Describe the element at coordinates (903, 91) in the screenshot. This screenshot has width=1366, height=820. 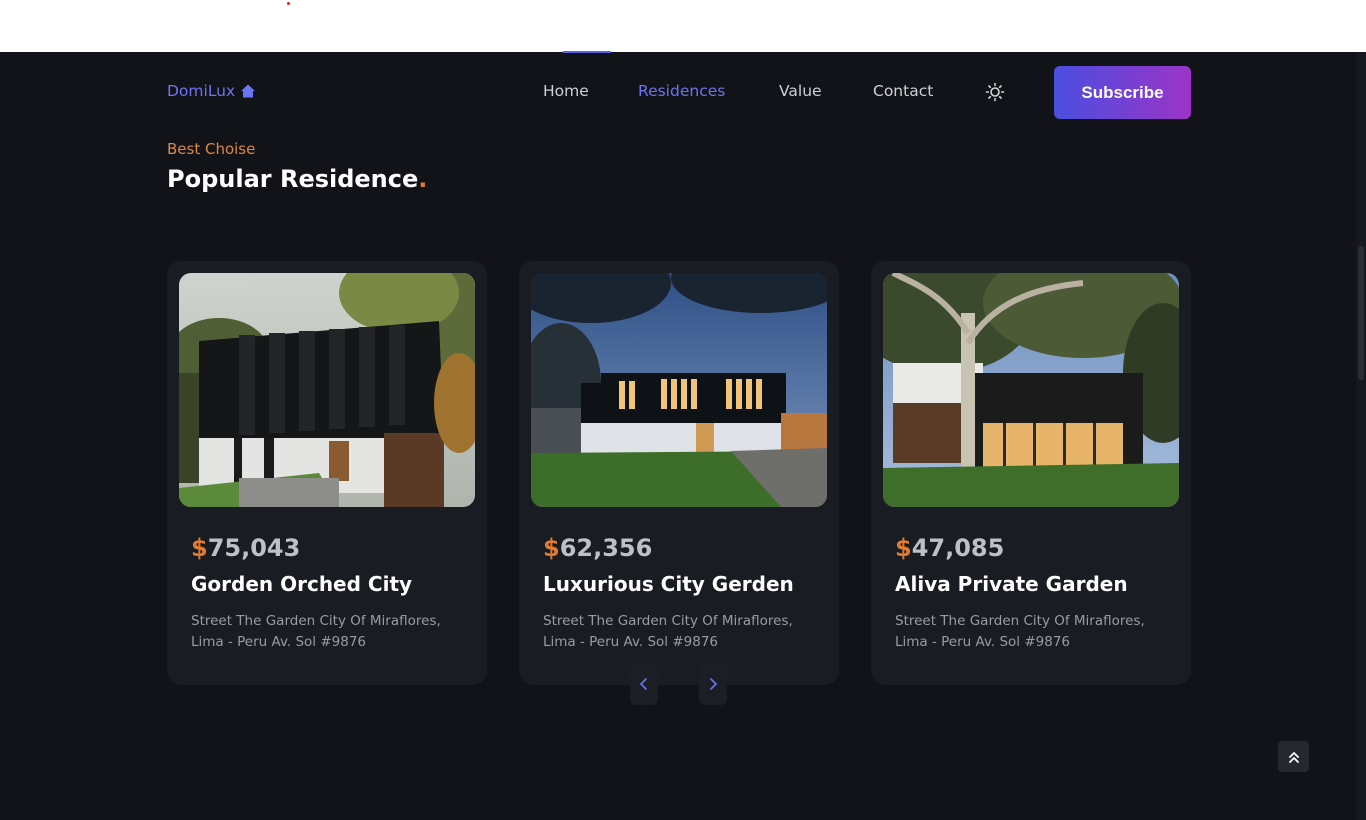
I see `nav-contact: Contact` at that location.